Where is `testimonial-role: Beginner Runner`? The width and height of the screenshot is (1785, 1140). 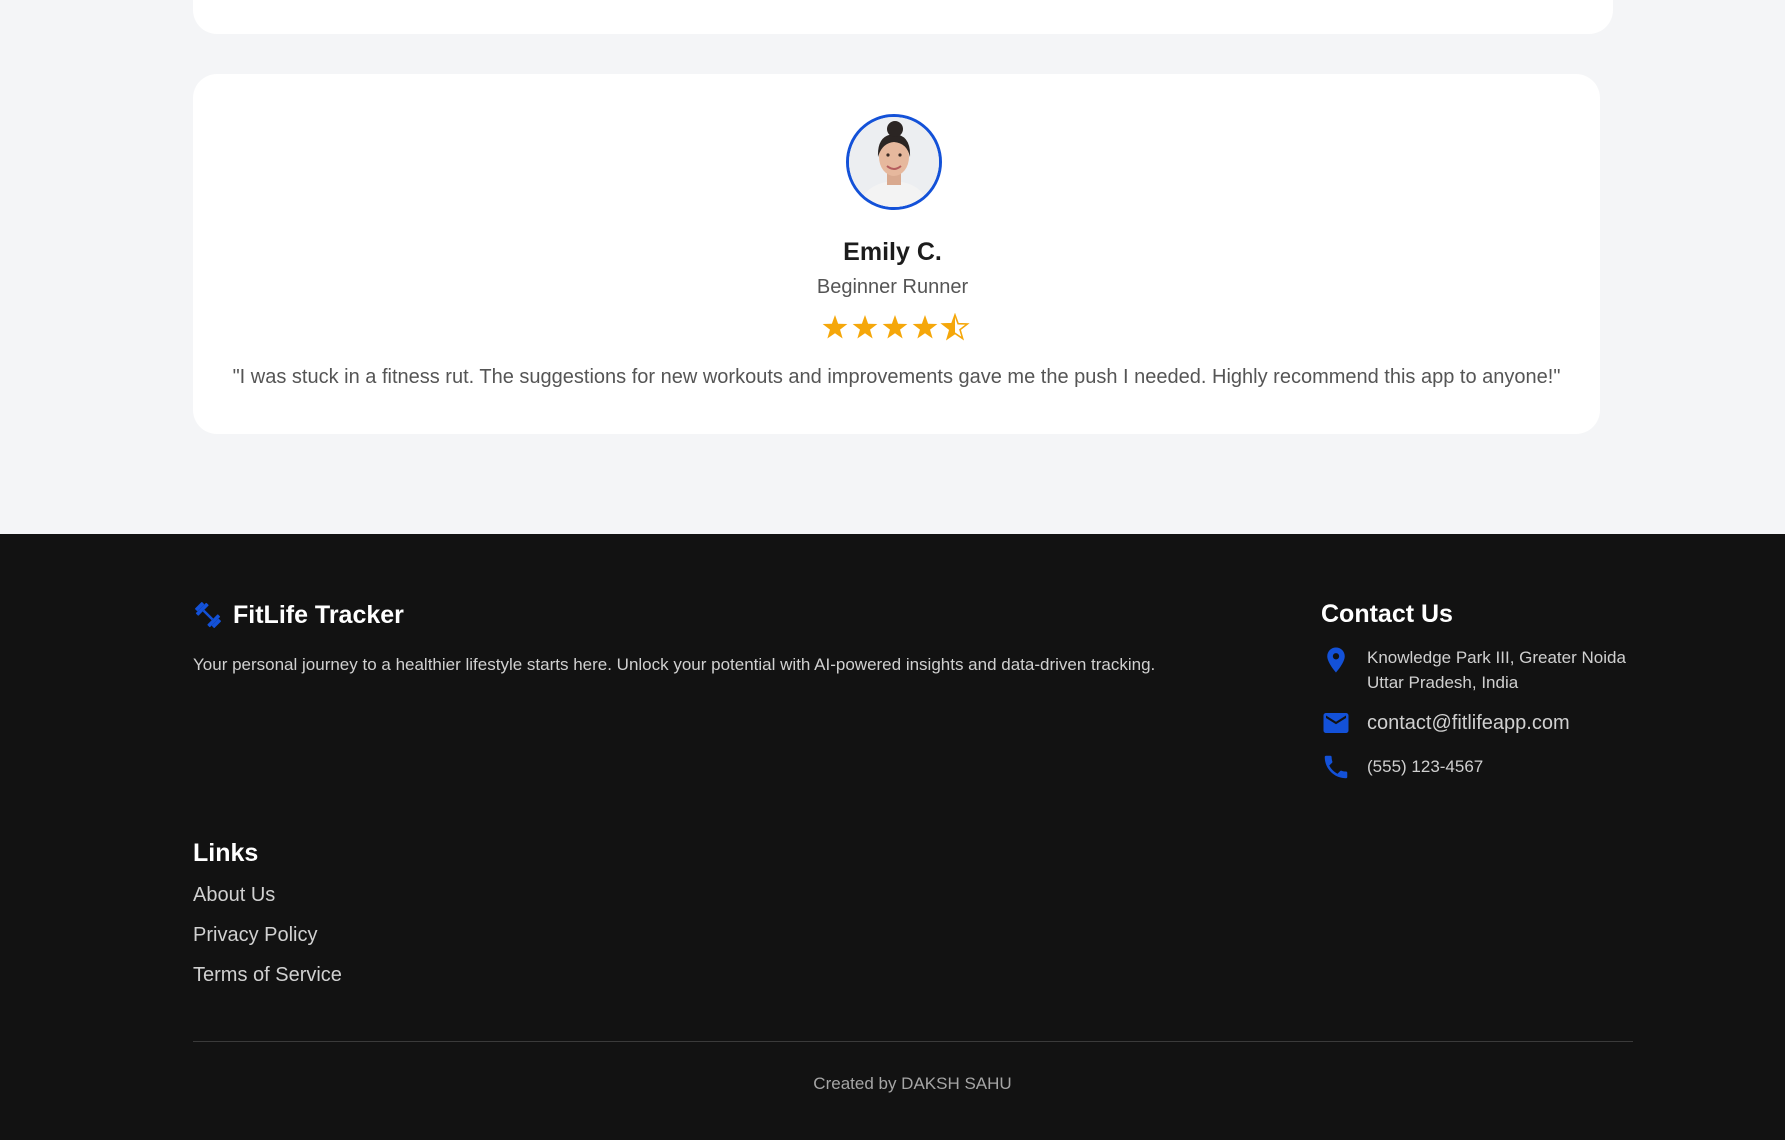 testimonial-role: Beginner Runner is located at coordinates (892, 287).